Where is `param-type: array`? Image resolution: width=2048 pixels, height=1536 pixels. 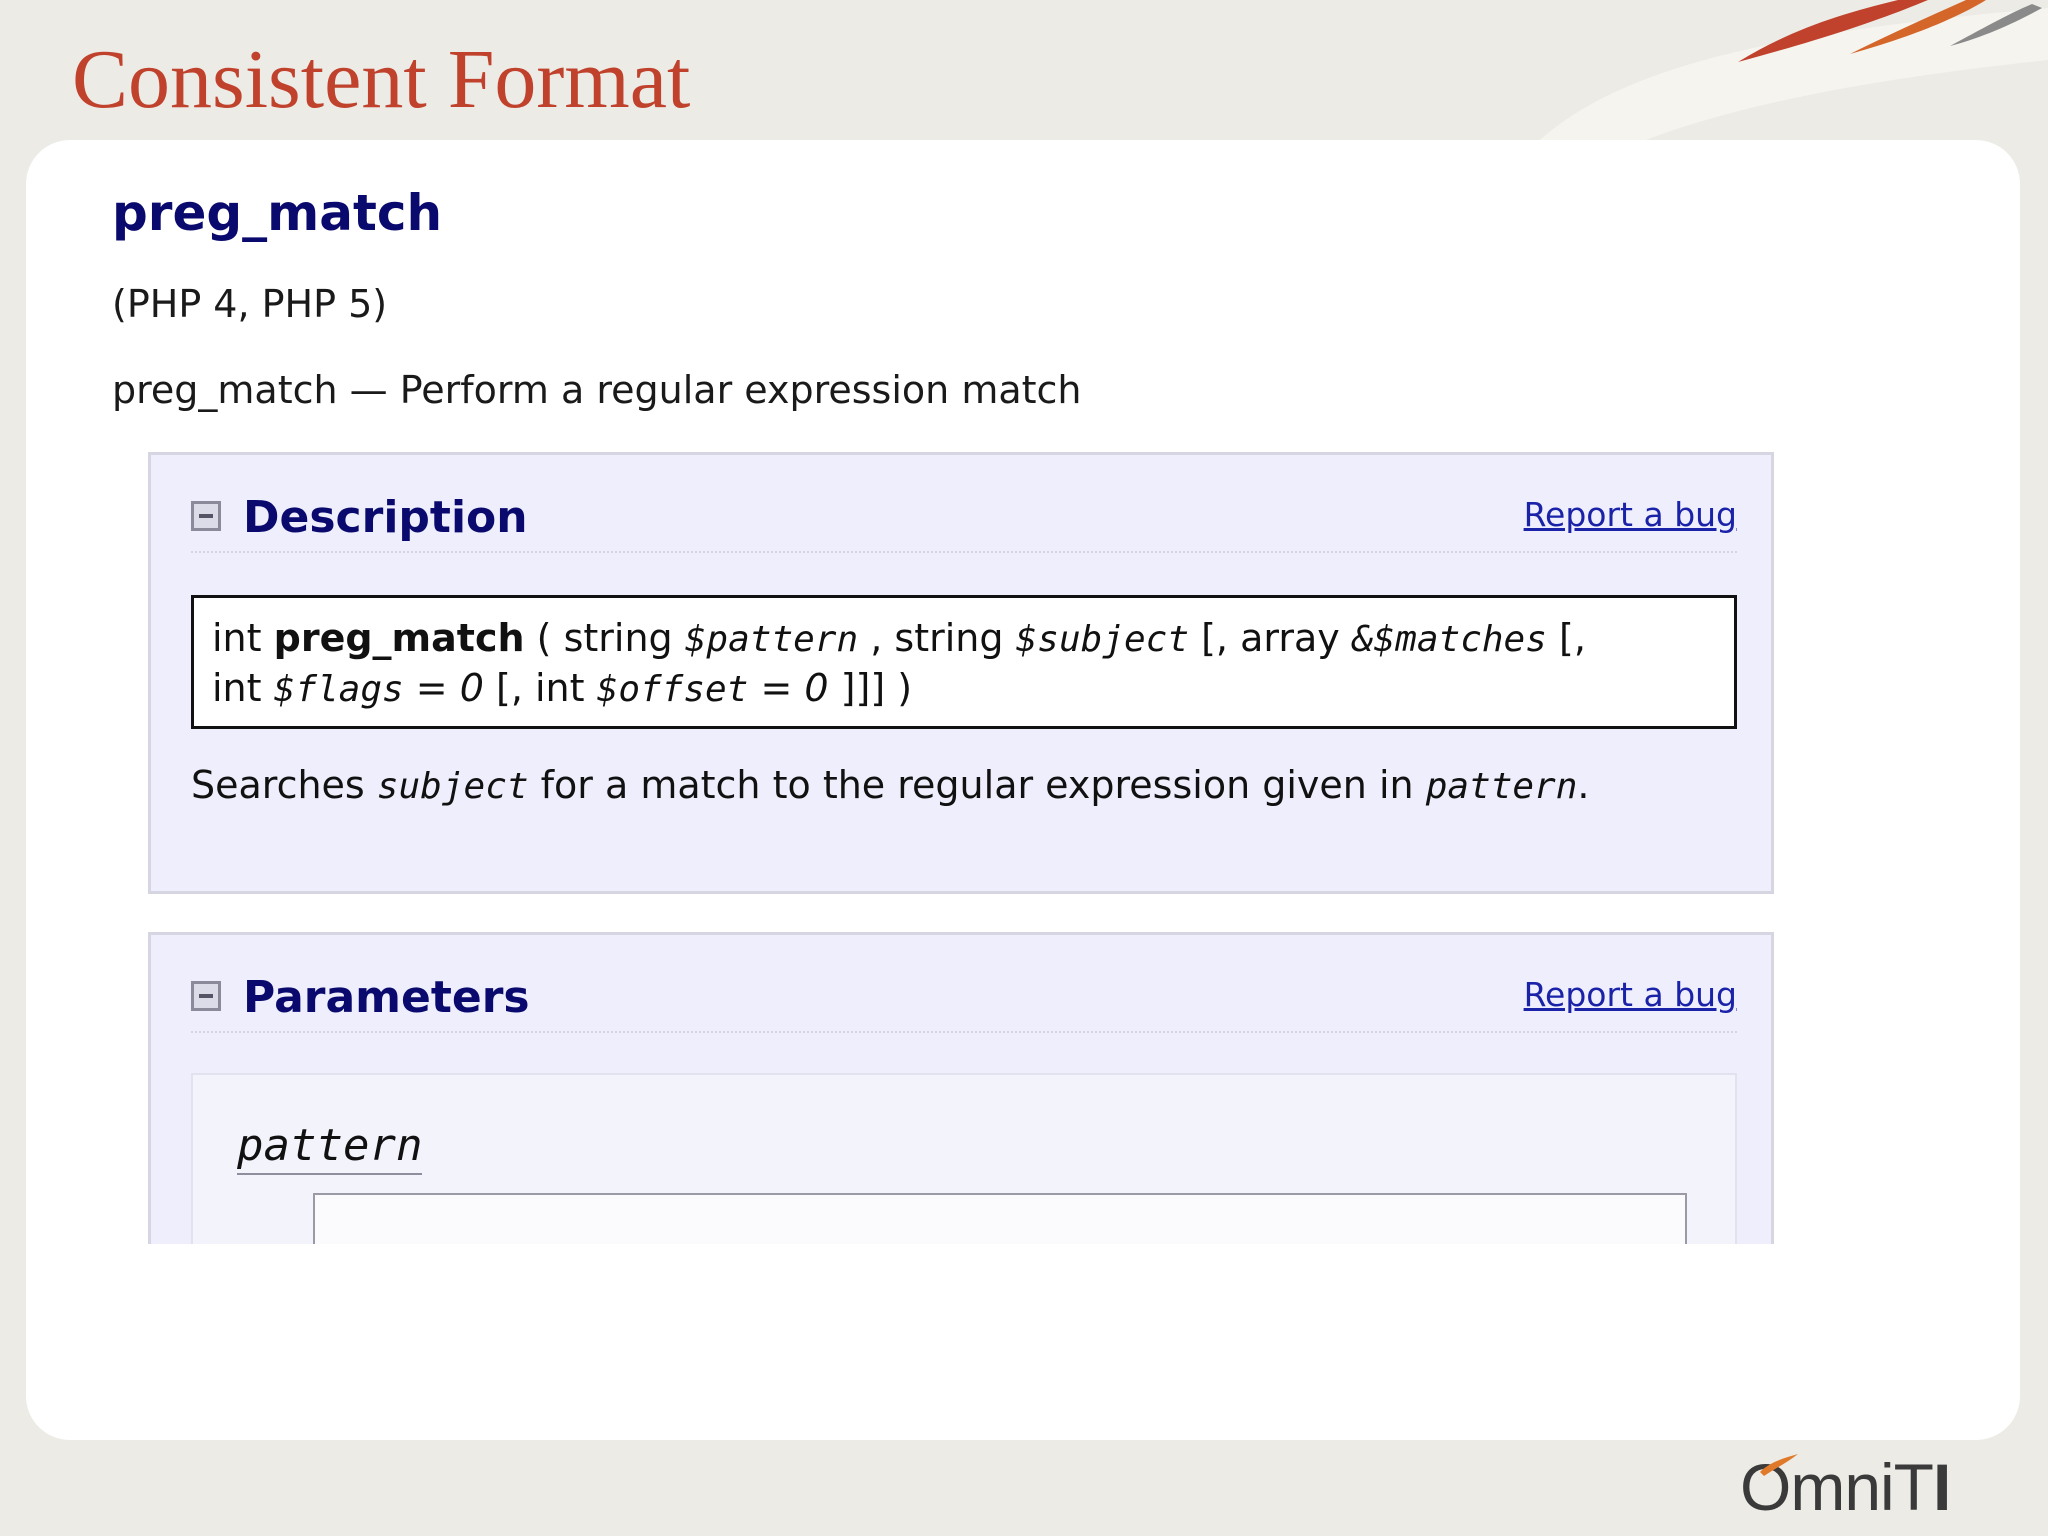
param-type: array is located at coordinates (1290, 638).